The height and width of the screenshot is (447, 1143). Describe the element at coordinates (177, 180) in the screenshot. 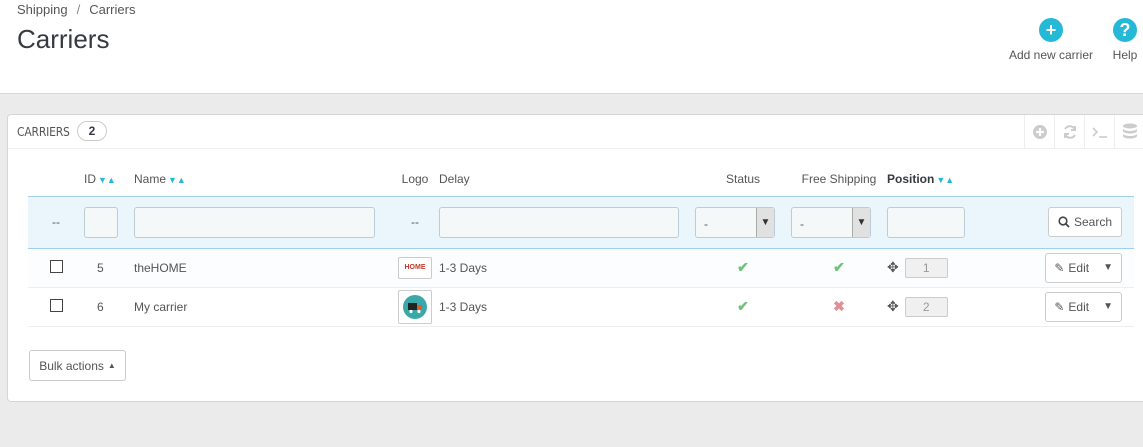

I see `sort-name-icon: ▼▲` at that location.